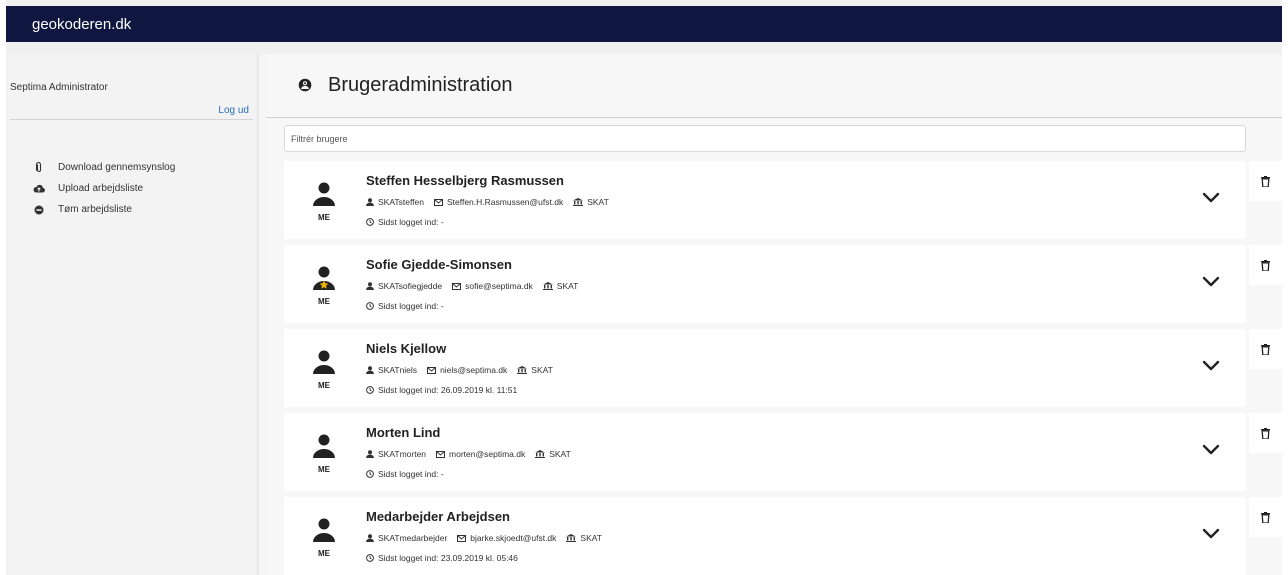 This screenshot has height=575, width=1288. What do you see at coordinates (398, 370) in the screenshot?
I see `username-text: SKATniels` at bounding box center [398, 370].